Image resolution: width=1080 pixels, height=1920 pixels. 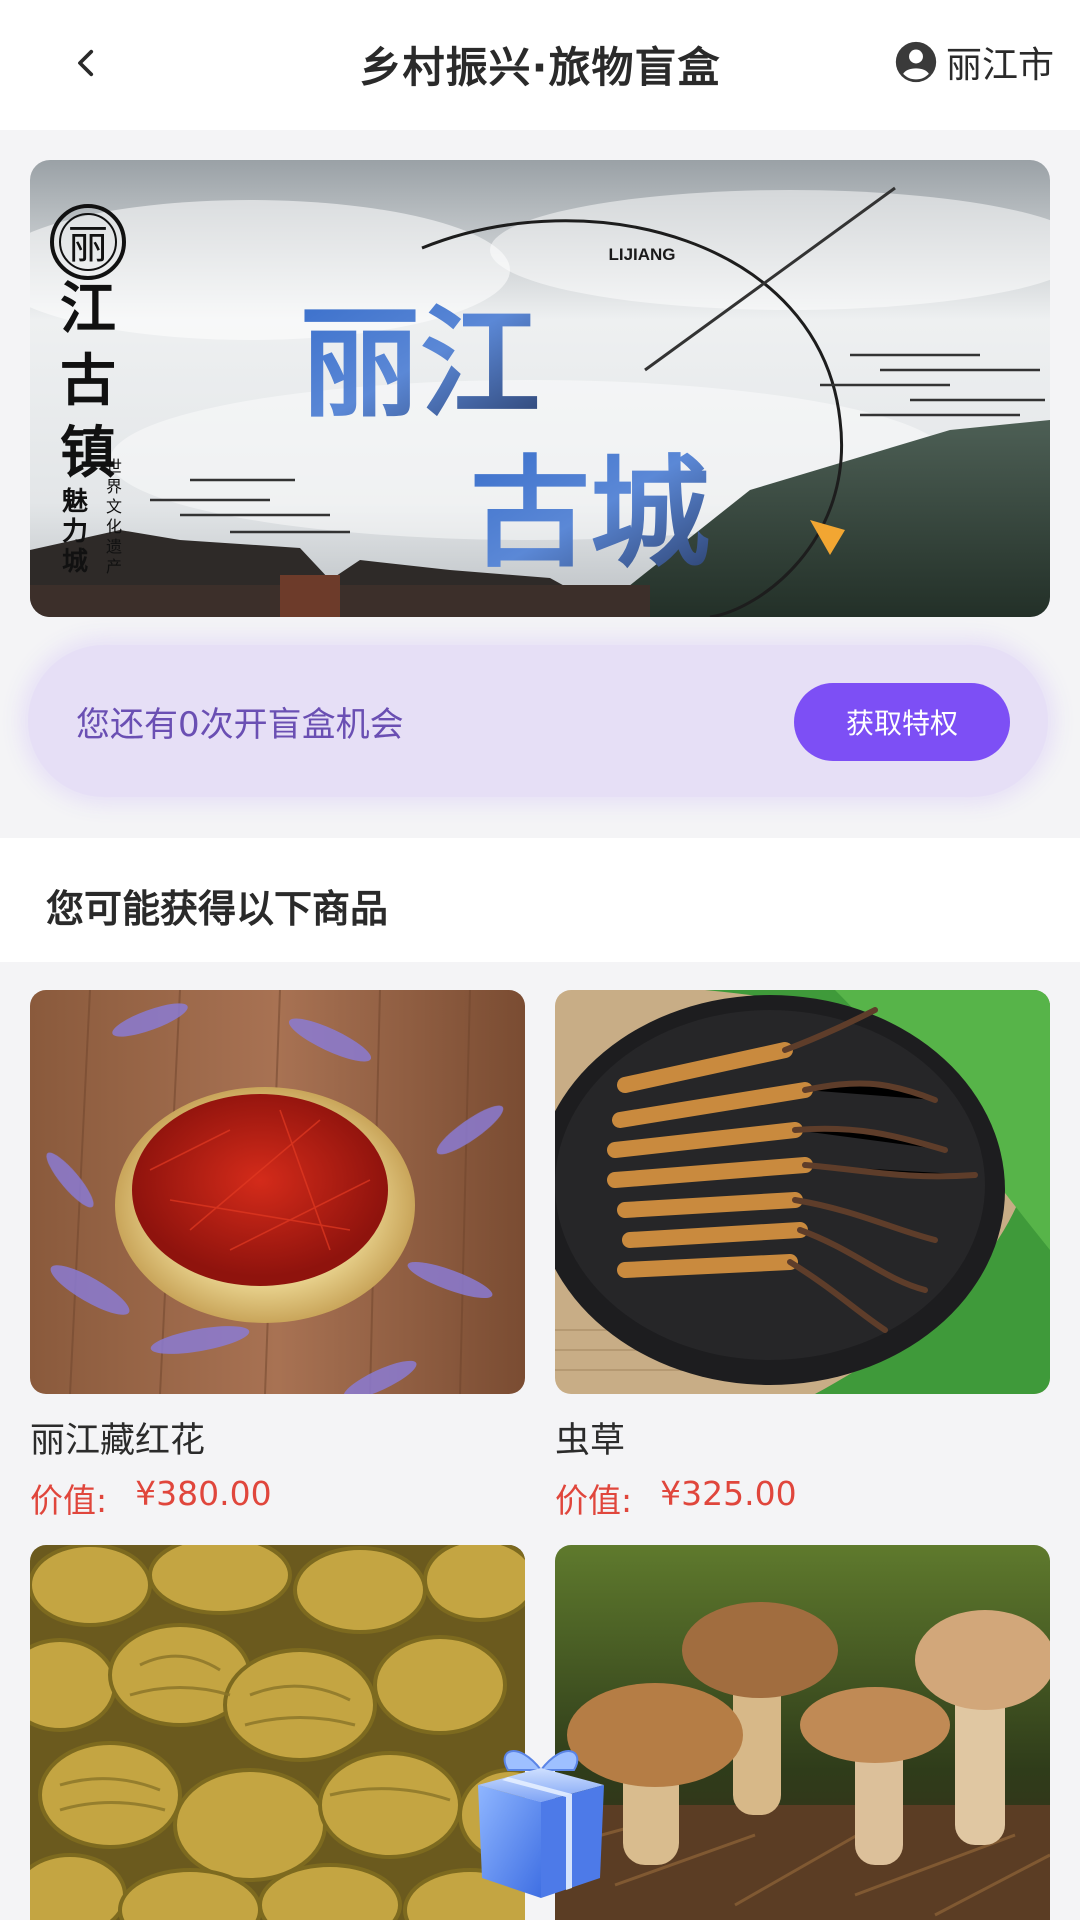 I want to click on location-label: 丽江市, so click(x=999, y=65).